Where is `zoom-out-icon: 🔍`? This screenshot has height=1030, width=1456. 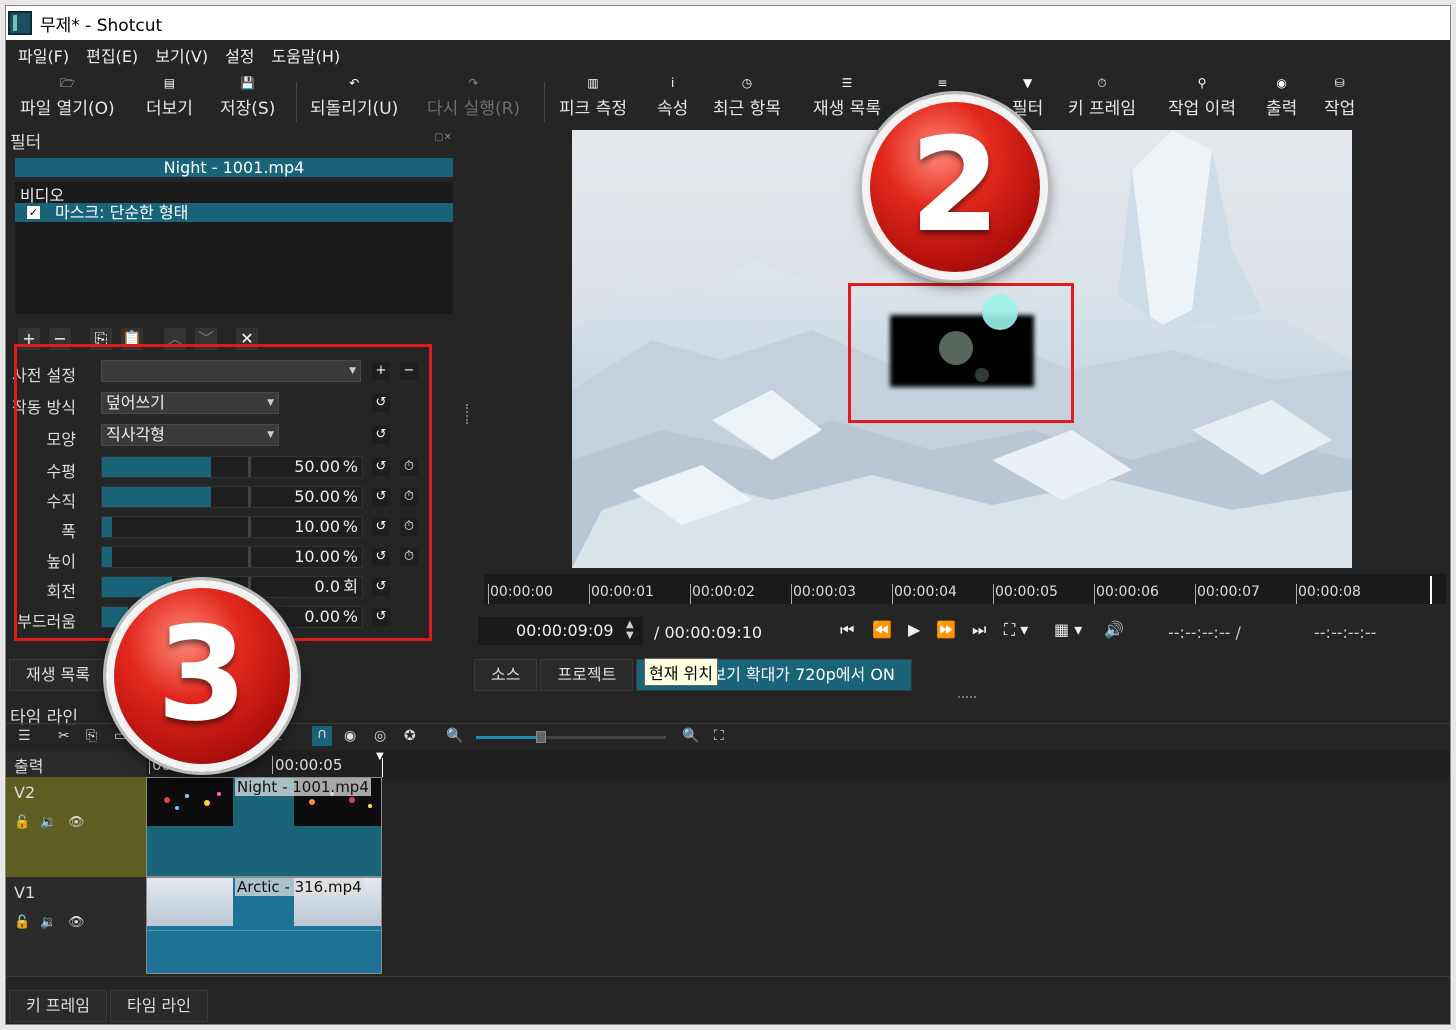
zoom-out-icon: 🔍 is located at coordinates (454, 736).